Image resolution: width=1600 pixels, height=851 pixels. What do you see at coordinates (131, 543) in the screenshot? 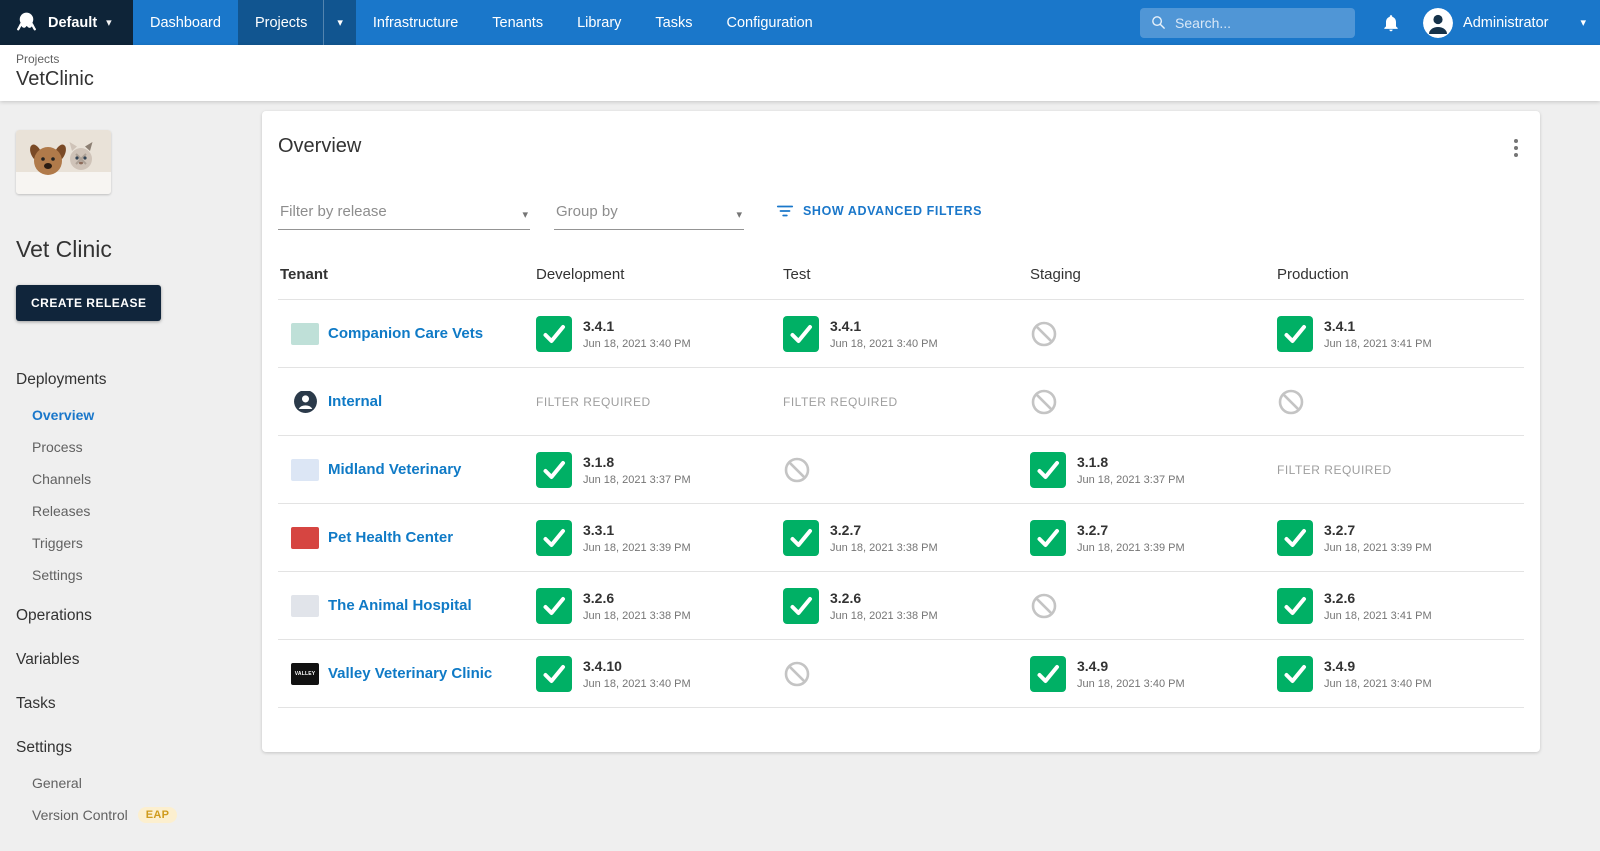
I see `sidebar-item-triggers: Triggers` at bounding box center [131, 543].